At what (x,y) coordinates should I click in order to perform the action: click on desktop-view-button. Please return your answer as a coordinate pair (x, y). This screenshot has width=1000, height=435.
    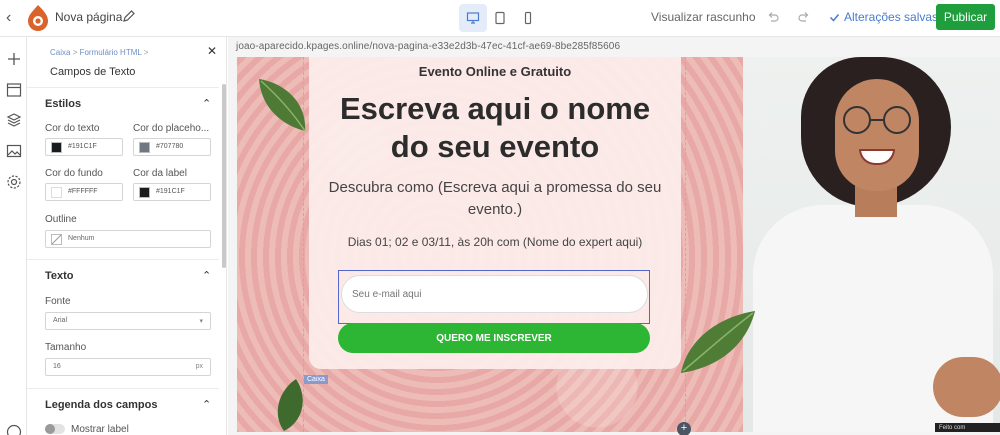
    Looking at the image, I should click on (473, 18).